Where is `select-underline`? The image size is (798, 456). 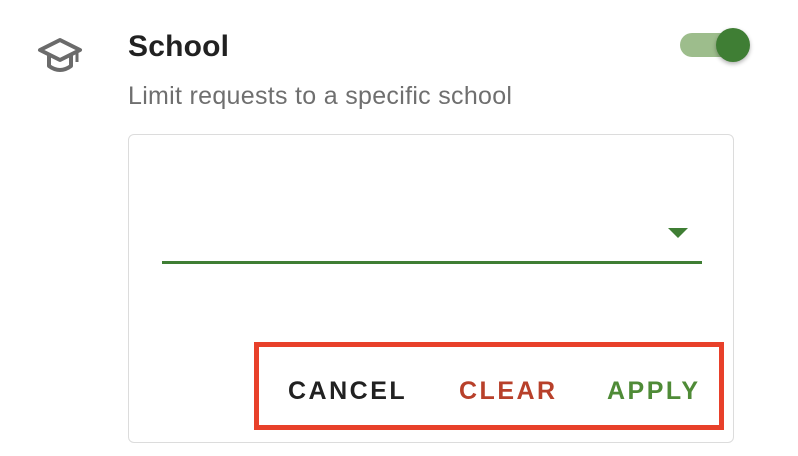 select-underline is located at coordinates (432, 262).